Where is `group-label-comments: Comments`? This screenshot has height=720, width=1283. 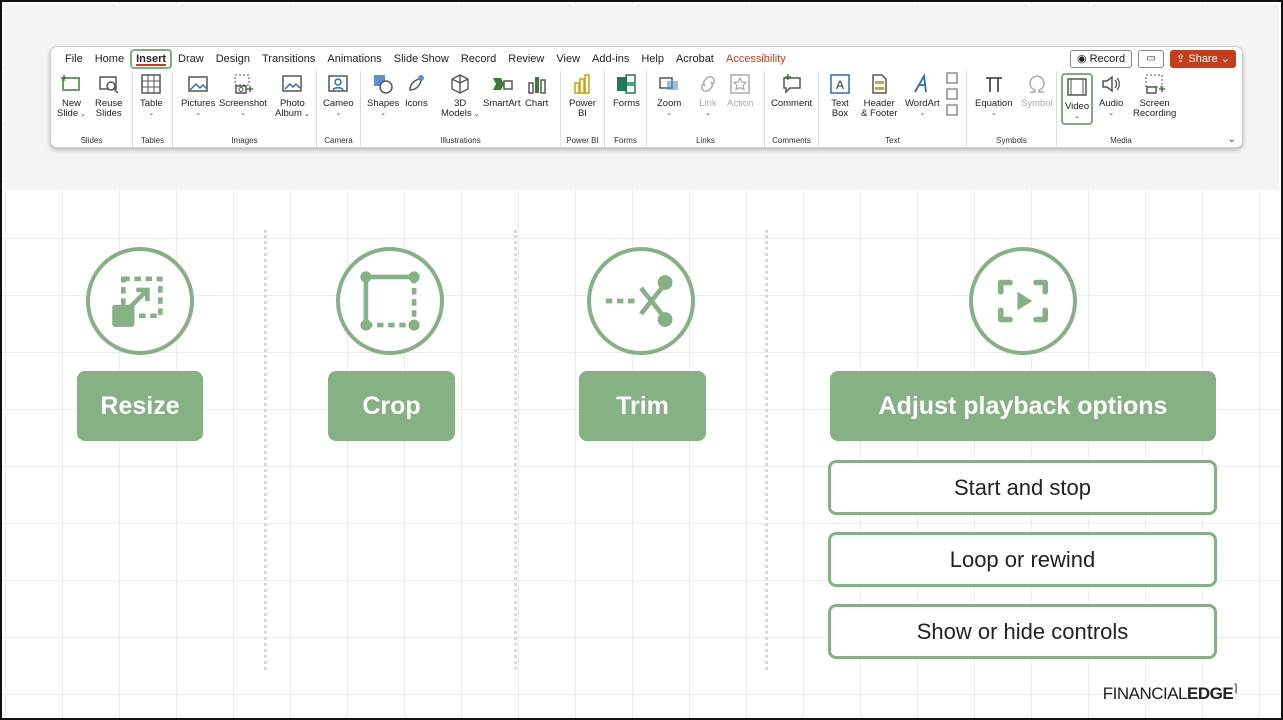 group-label-comments: Comments is located at coordinates (791, 140).